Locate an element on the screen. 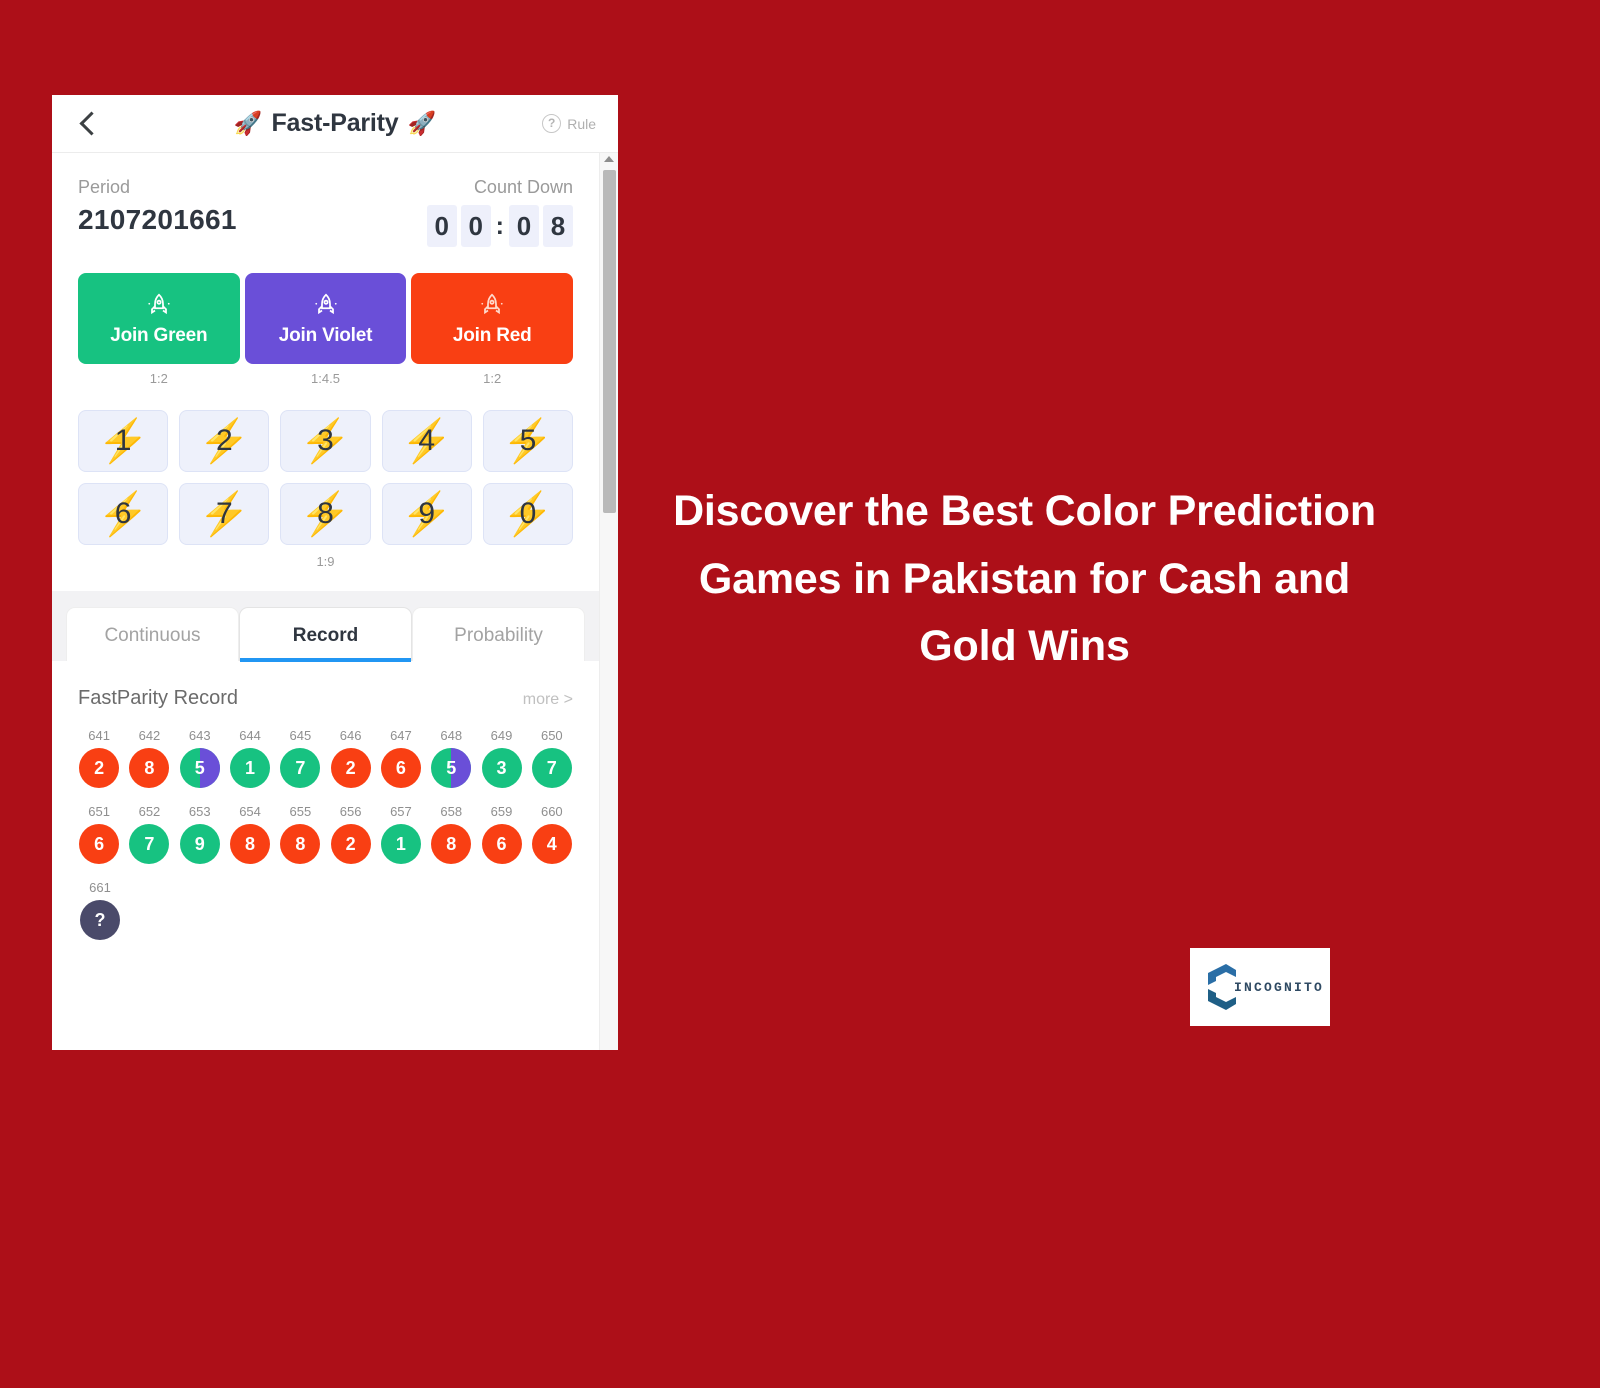 The width and height of the screenshot is (1600, 1388). number-button-label: 6 is located at coordinates (123, 513).